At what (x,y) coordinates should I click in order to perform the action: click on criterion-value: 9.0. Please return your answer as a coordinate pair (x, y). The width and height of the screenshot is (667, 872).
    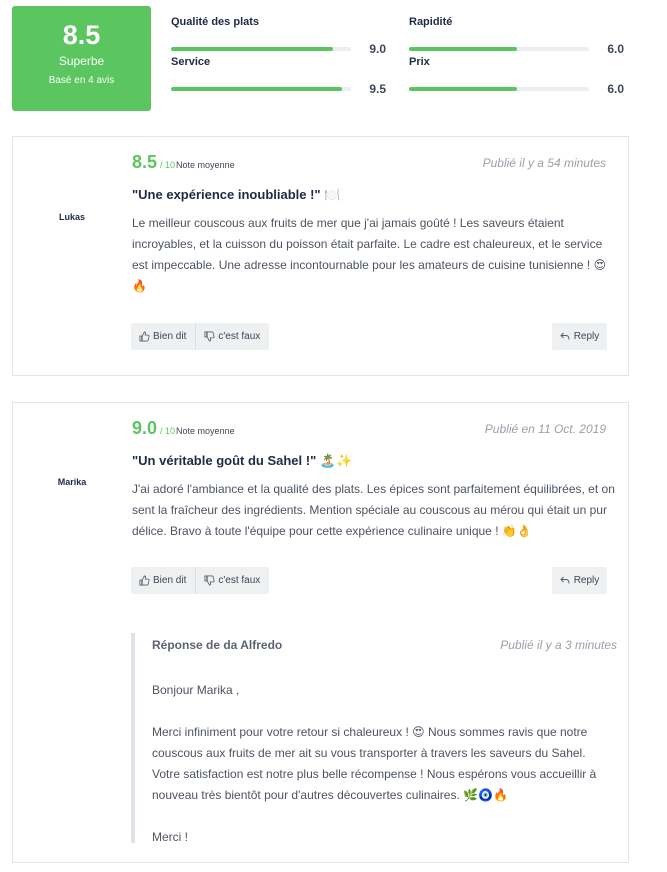
    Looking at the image, I should click on (377, 49).